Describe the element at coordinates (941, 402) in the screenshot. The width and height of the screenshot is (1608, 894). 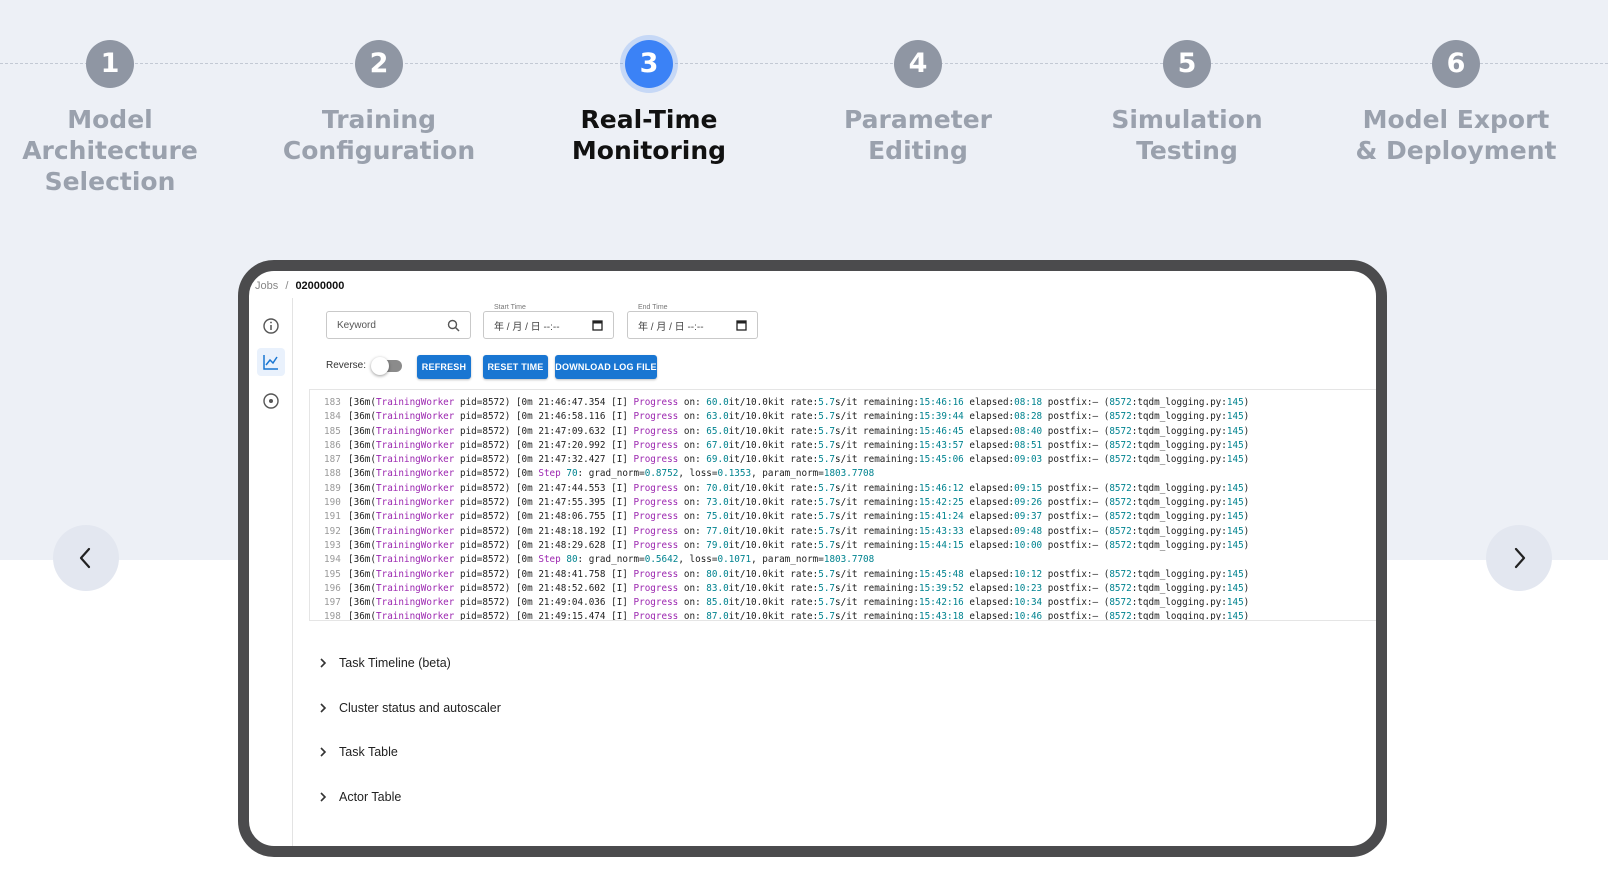
I see `log-segment: 15:46:16` at that location.